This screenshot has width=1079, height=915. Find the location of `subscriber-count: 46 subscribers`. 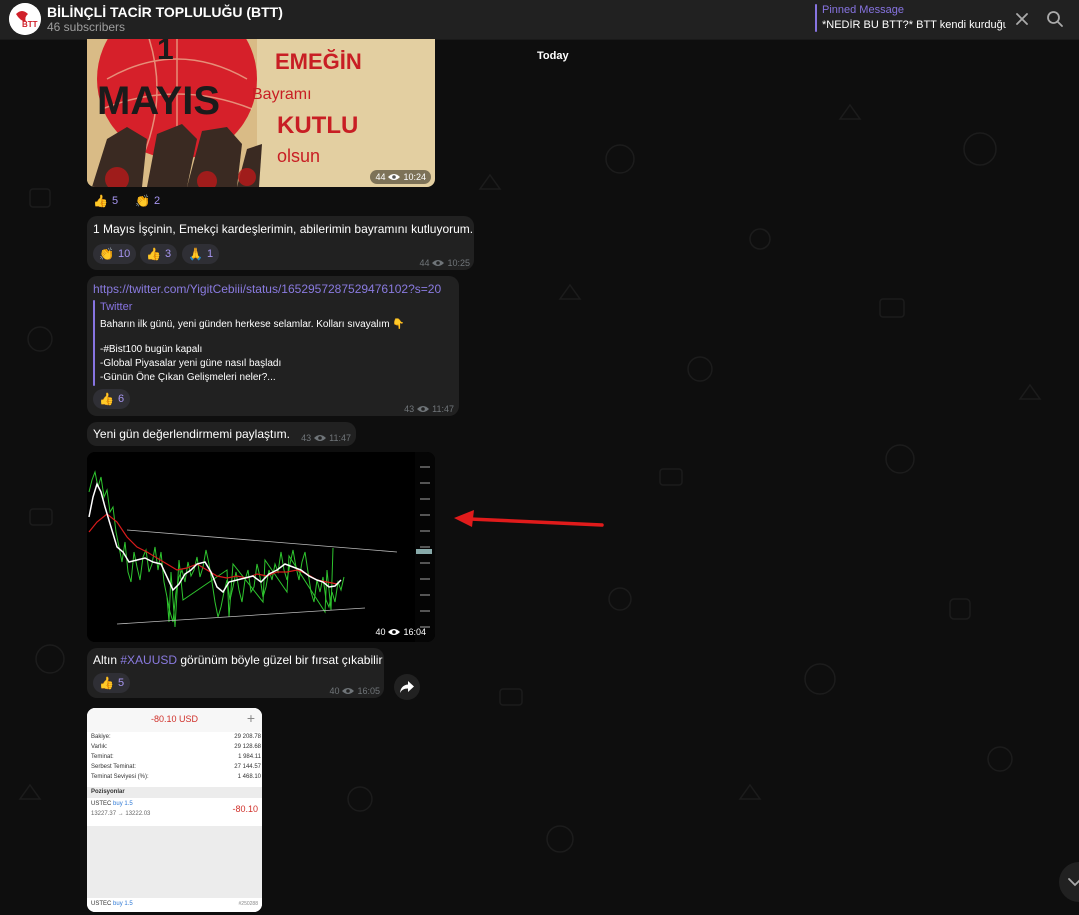

subscriber-count: 46 subscribers is located at coordinates (86, 27).